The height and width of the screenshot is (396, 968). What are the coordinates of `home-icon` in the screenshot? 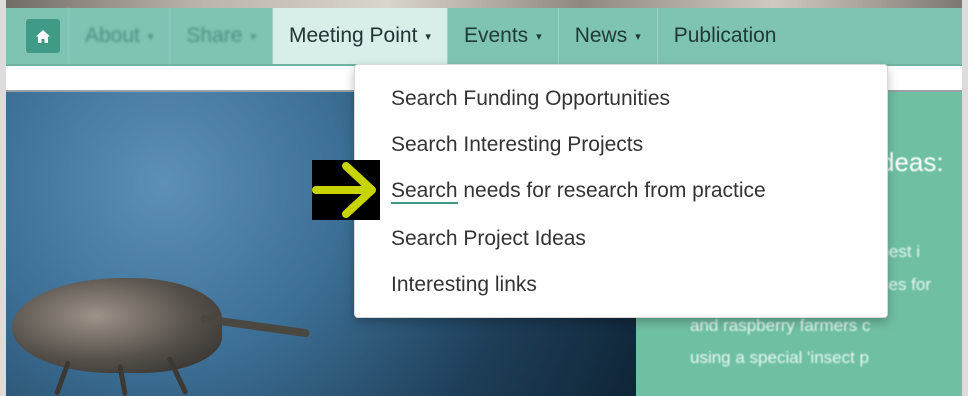 It's located at (43, 36).